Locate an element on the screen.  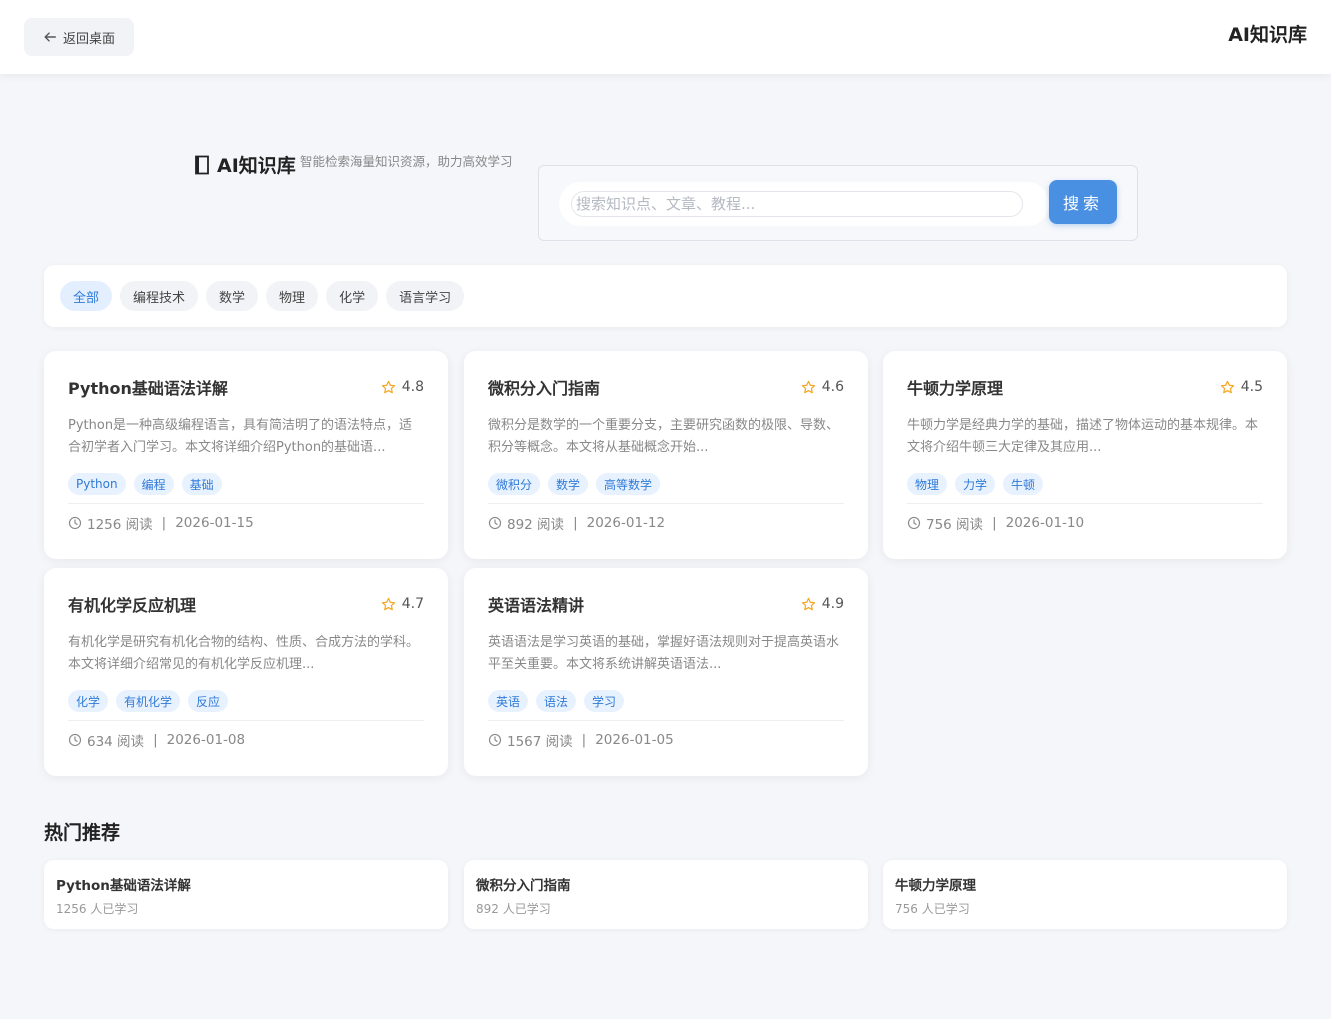
hot-item-count: 756 人已学习 is located at coordinates (932, 909).